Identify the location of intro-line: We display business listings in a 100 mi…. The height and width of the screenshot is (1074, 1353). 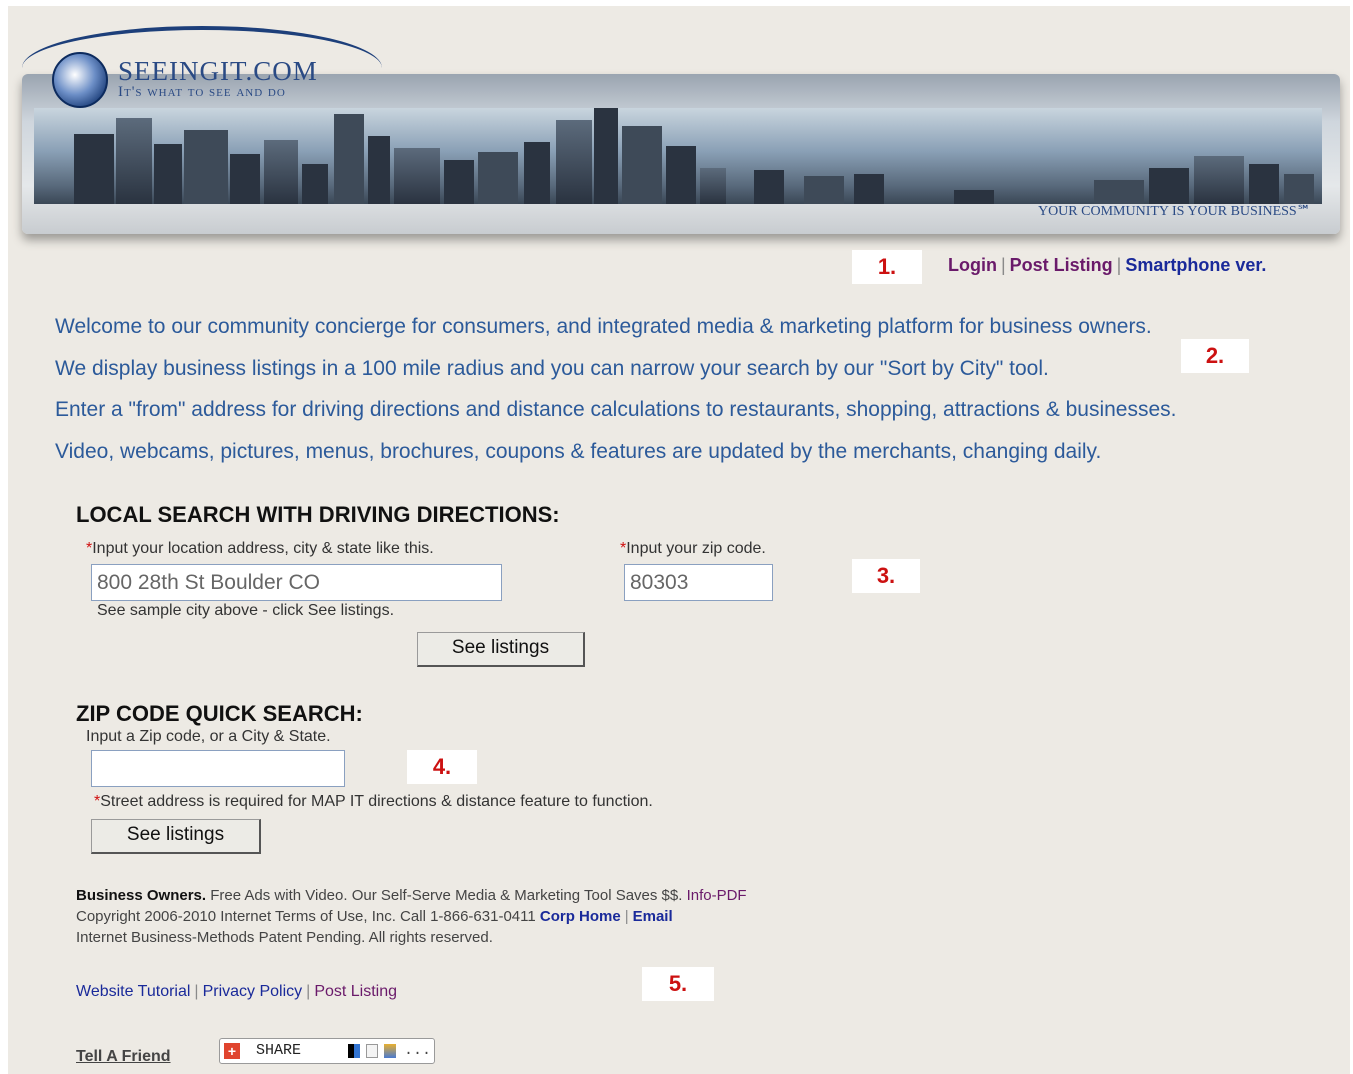
(552, 368).